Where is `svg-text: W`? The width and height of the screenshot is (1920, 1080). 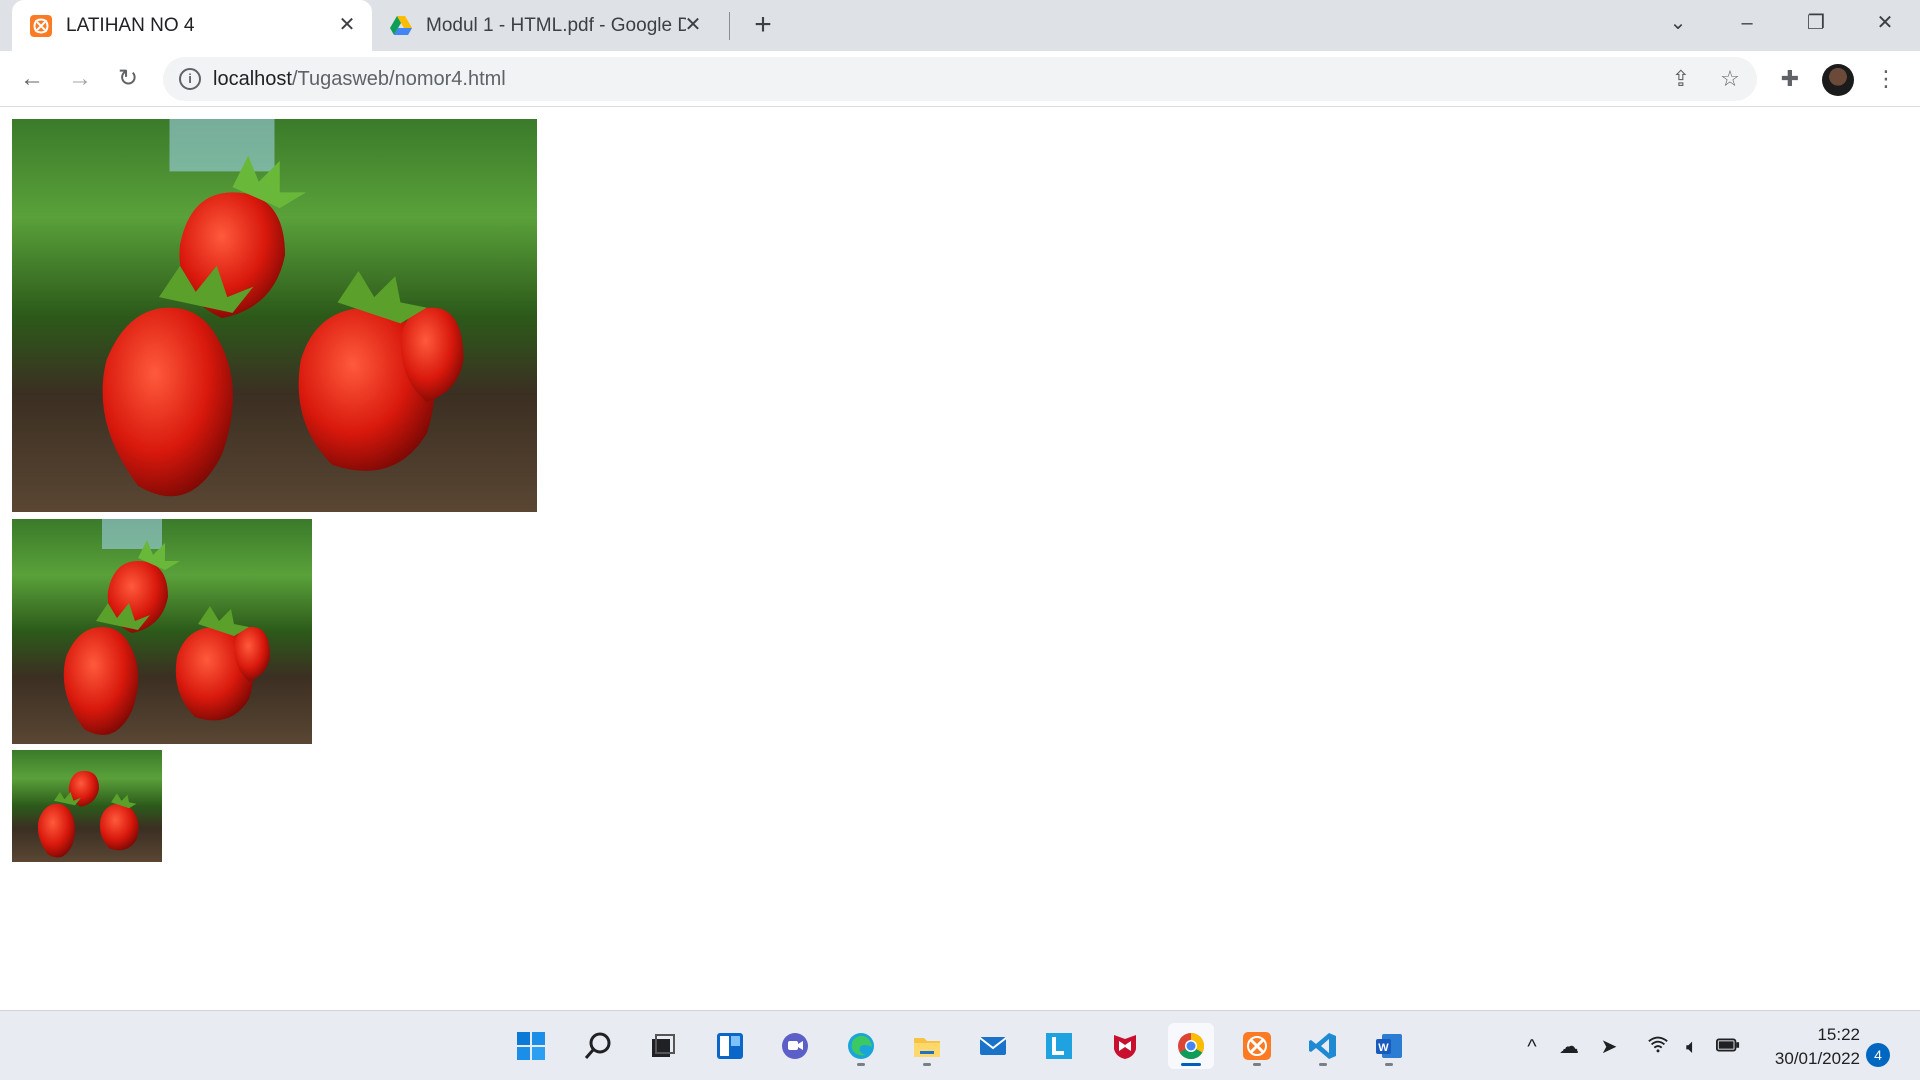 svg-text: W is located at coordinates (1383, 1048).